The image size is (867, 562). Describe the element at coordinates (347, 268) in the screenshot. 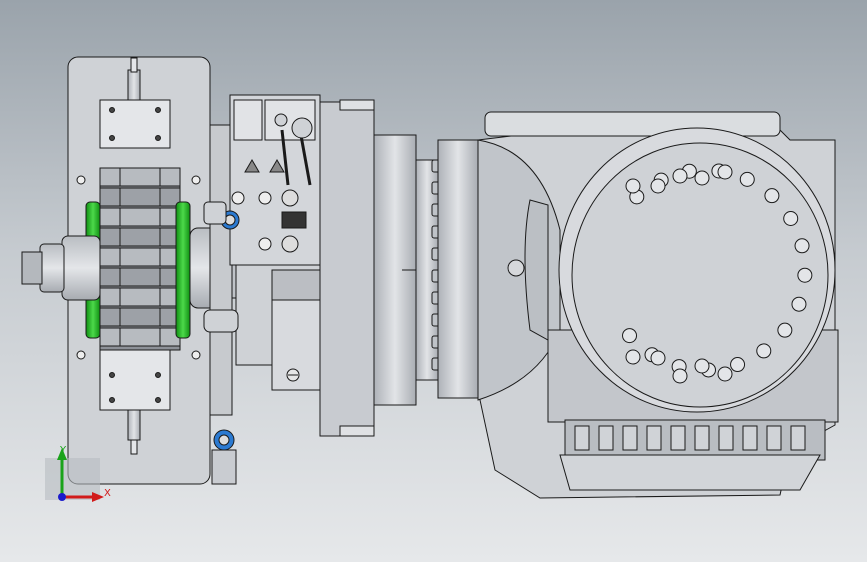

I see `adapter-plate` at that location.